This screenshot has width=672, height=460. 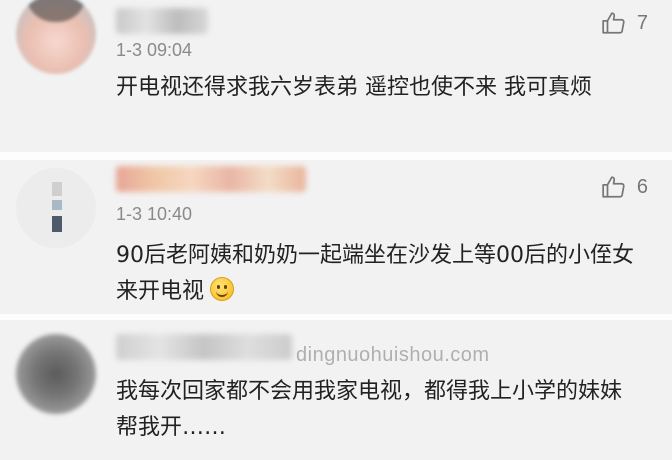 I want to click on comment-time: 1-3 09:04, so click(x=154, y=50).